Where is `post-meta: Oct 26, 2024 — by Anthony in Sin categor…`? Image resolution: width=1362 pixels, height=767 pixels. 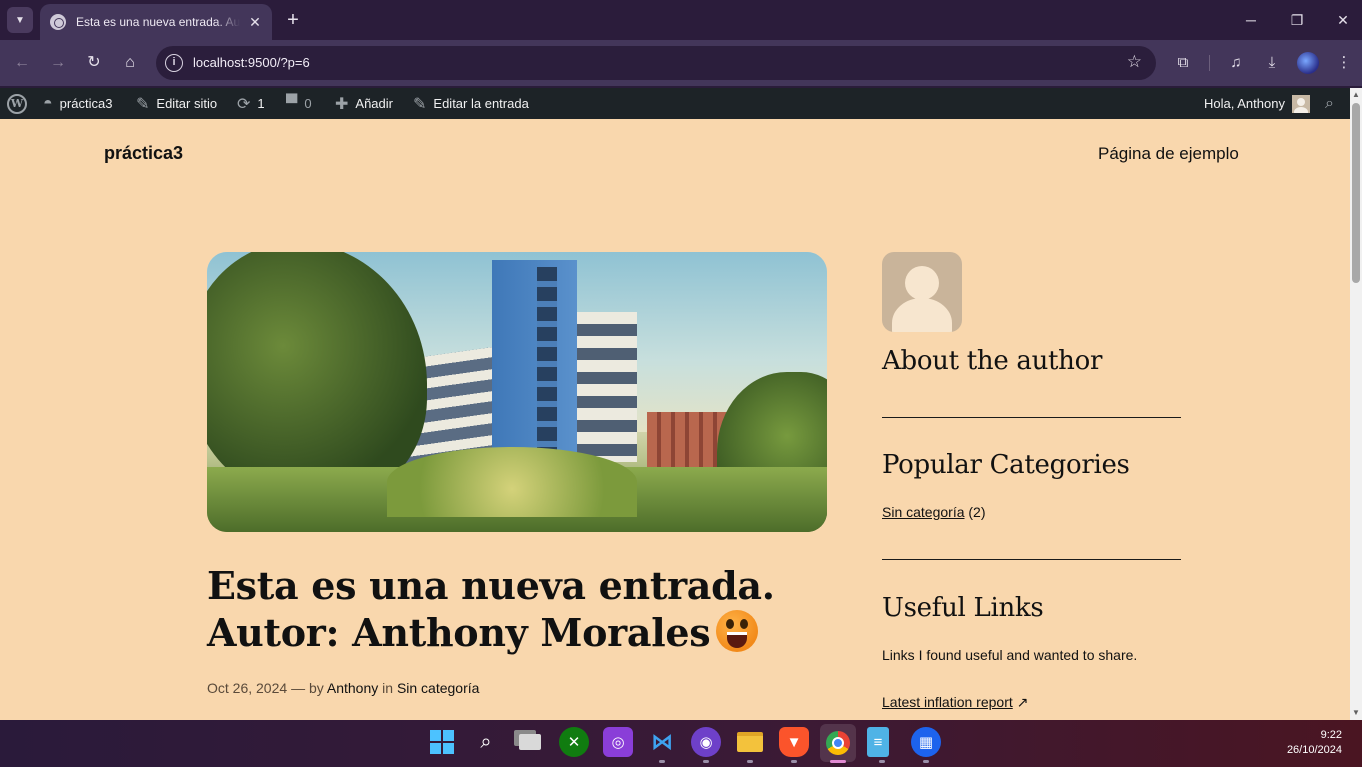 post-meta: Oct 26, 2024 — by Anthony in Sin categor… is located at coordinates (343, 688).